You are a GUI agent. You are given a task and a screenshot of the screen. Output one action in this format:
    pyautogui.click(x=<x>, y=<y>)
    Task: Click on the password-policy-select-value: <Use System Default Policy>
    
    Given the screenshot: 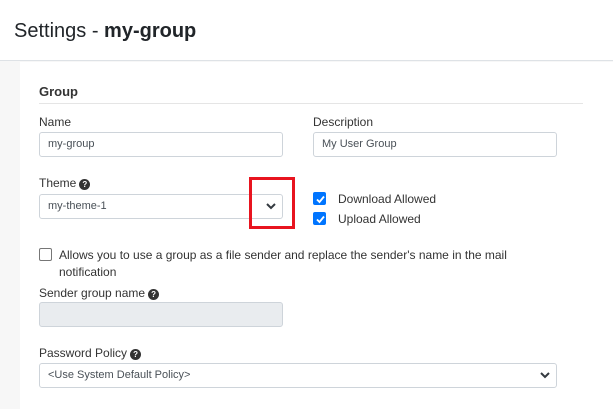 What is the action you would take?
    pyautogui.click(x=119, y=375)
    